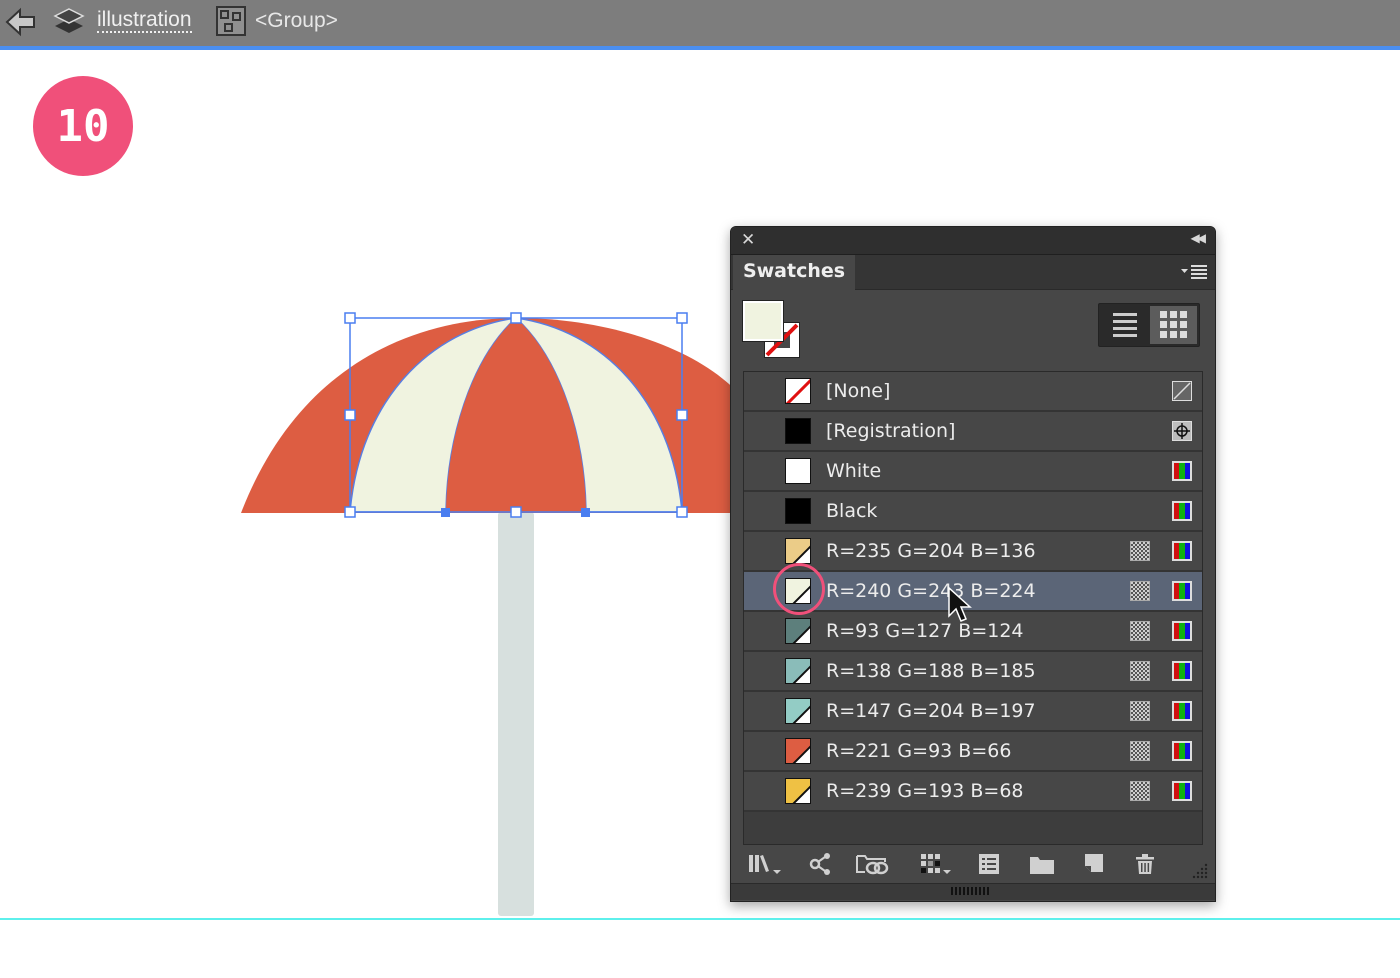 The height and width of the screenshot is (978, 1400). What do you see at coordinates (1194, 272) in the screenshot?
I see `panel-menu-icon` at bounding box center [1194, 272].